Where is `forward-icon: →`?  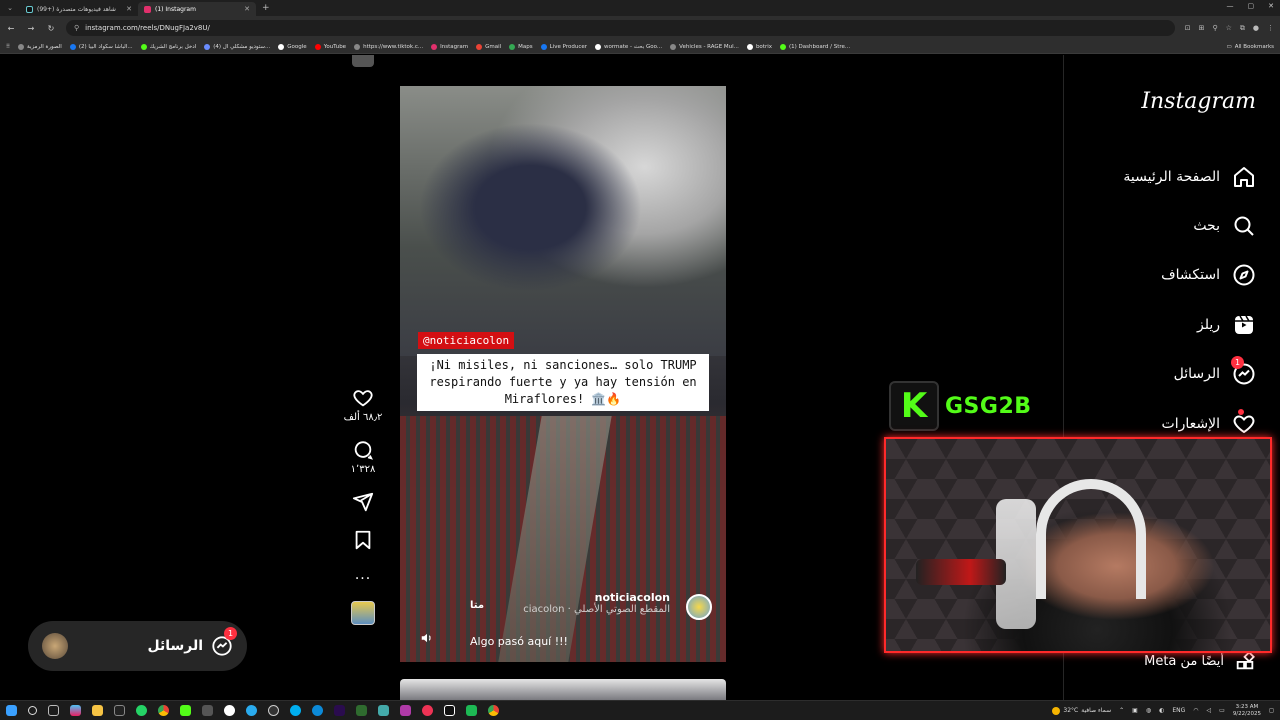
forward-icon: → is located at coordinates (31, 28).